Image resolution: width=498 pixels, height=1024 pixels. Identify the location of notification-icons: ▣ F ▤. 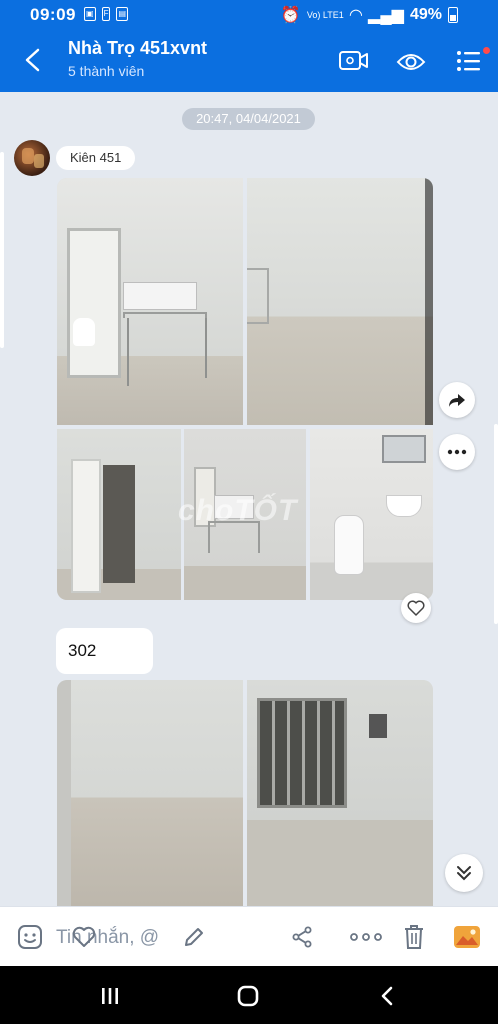
(106, 14).